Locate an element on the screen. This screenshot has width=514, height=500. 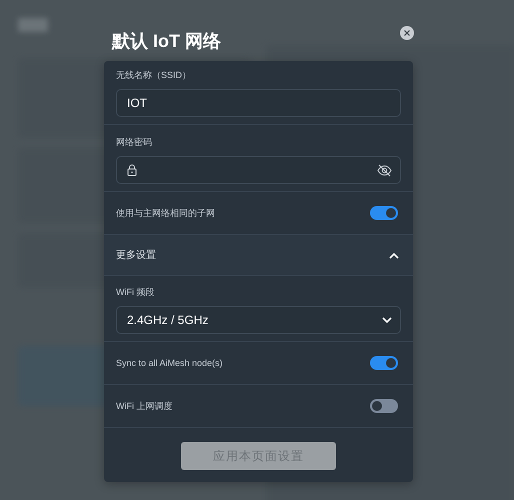
eye-slash-icon is located at coordinates (384, 170).